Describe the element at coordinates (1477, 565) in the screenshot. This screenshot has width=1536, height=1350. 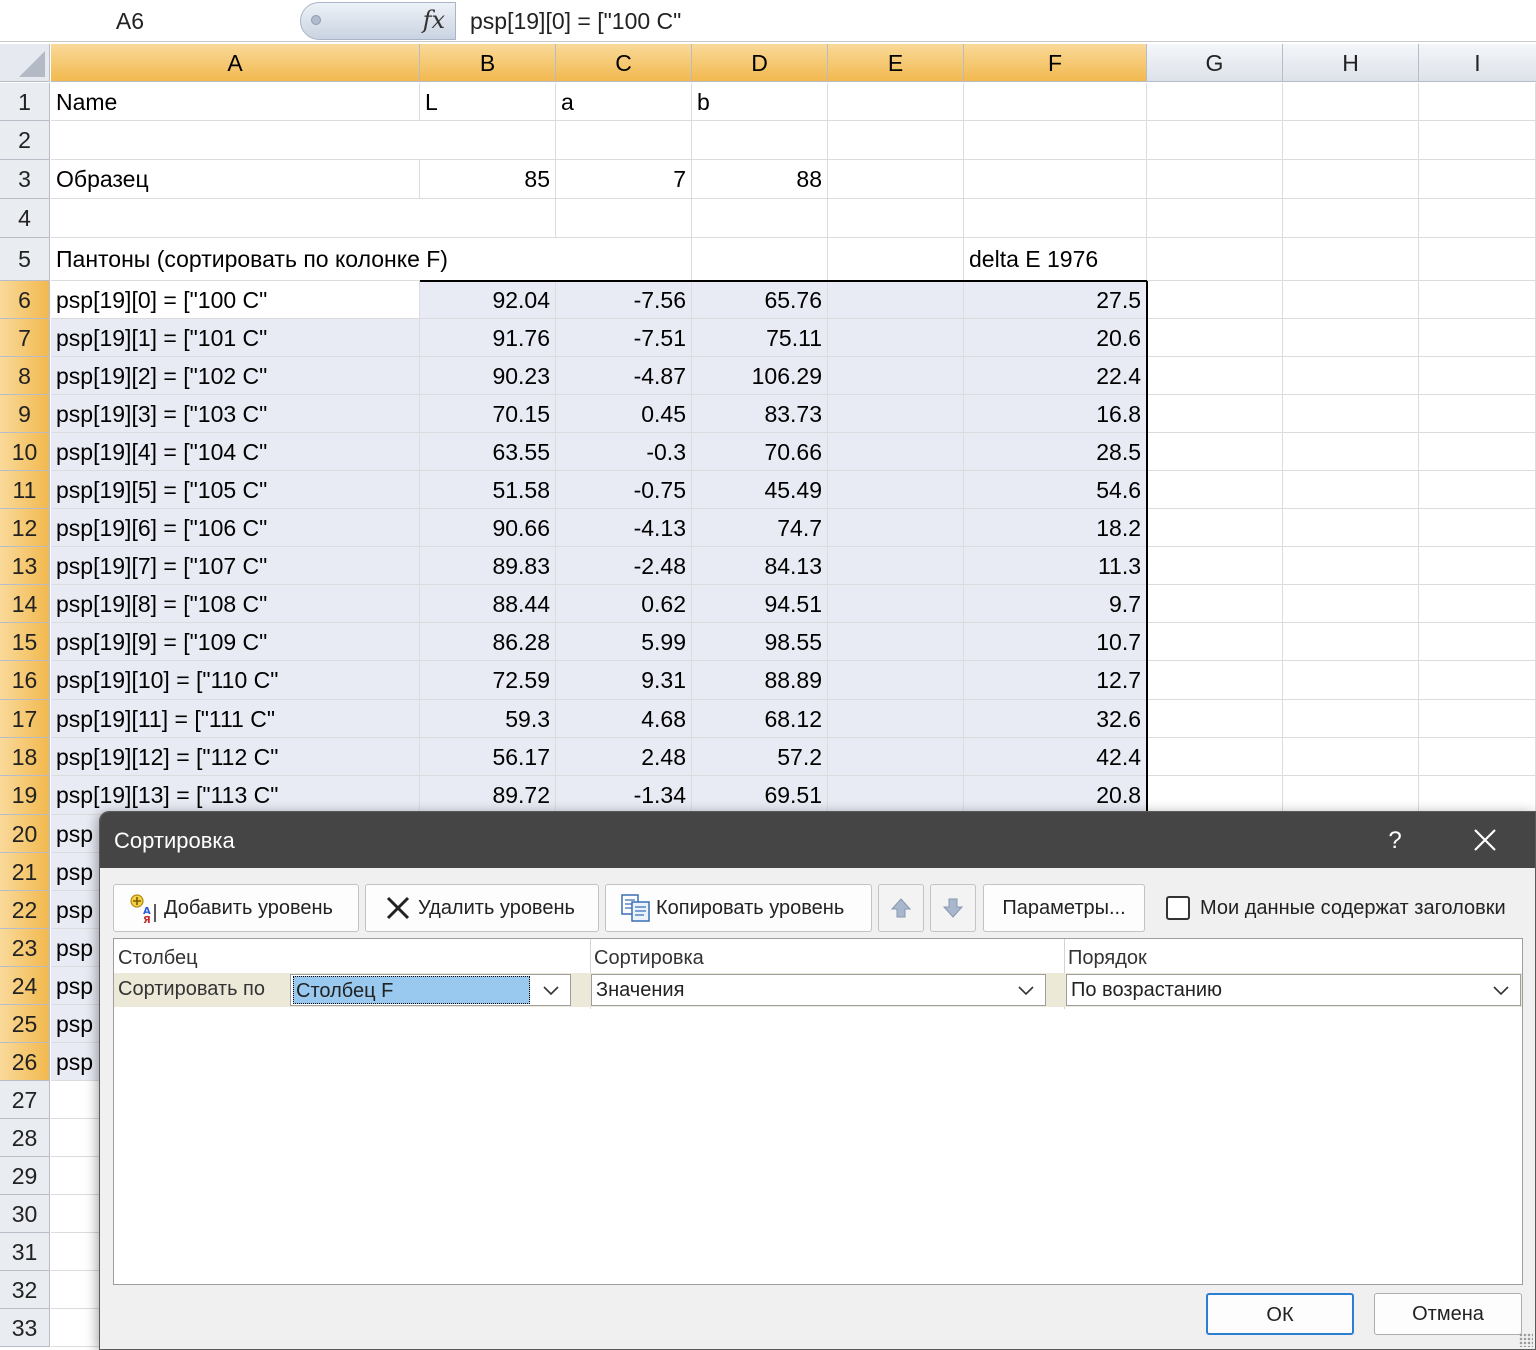
I see `cell-i13` at that location.